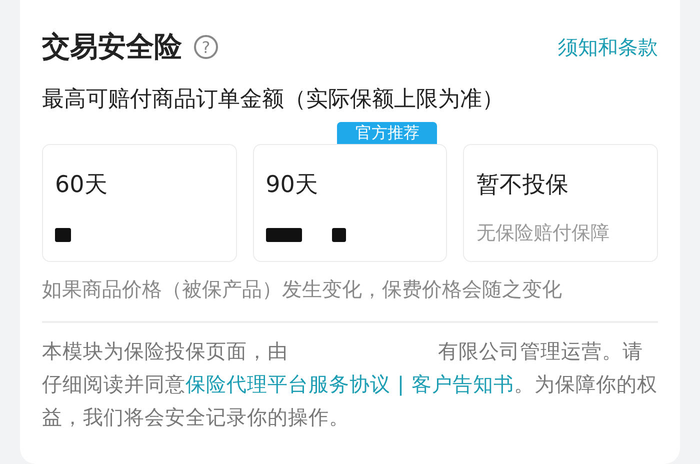 The image size is (700, 464). I want to click on plan-option: 暂不投保 无保险赔付保障, so click(560, 203).